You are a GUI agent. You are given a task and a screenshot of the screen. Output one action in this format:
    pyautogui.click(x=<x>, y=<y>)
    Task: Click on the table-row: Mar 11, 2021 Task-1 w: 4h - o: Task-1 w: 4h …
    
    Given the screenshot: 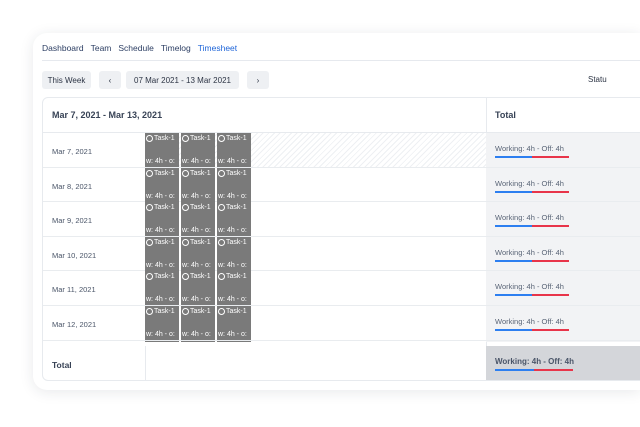 What is the action you would take?
    pyautogui.click(x=341, y=288)
    